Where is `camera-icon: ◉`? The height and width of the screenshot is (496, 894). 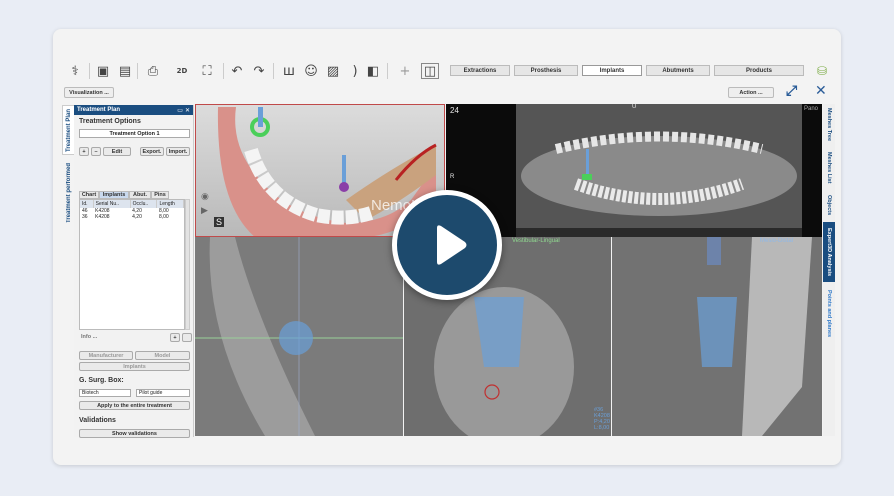 camera-icon: ◉ is located at coordinates (205, 196).